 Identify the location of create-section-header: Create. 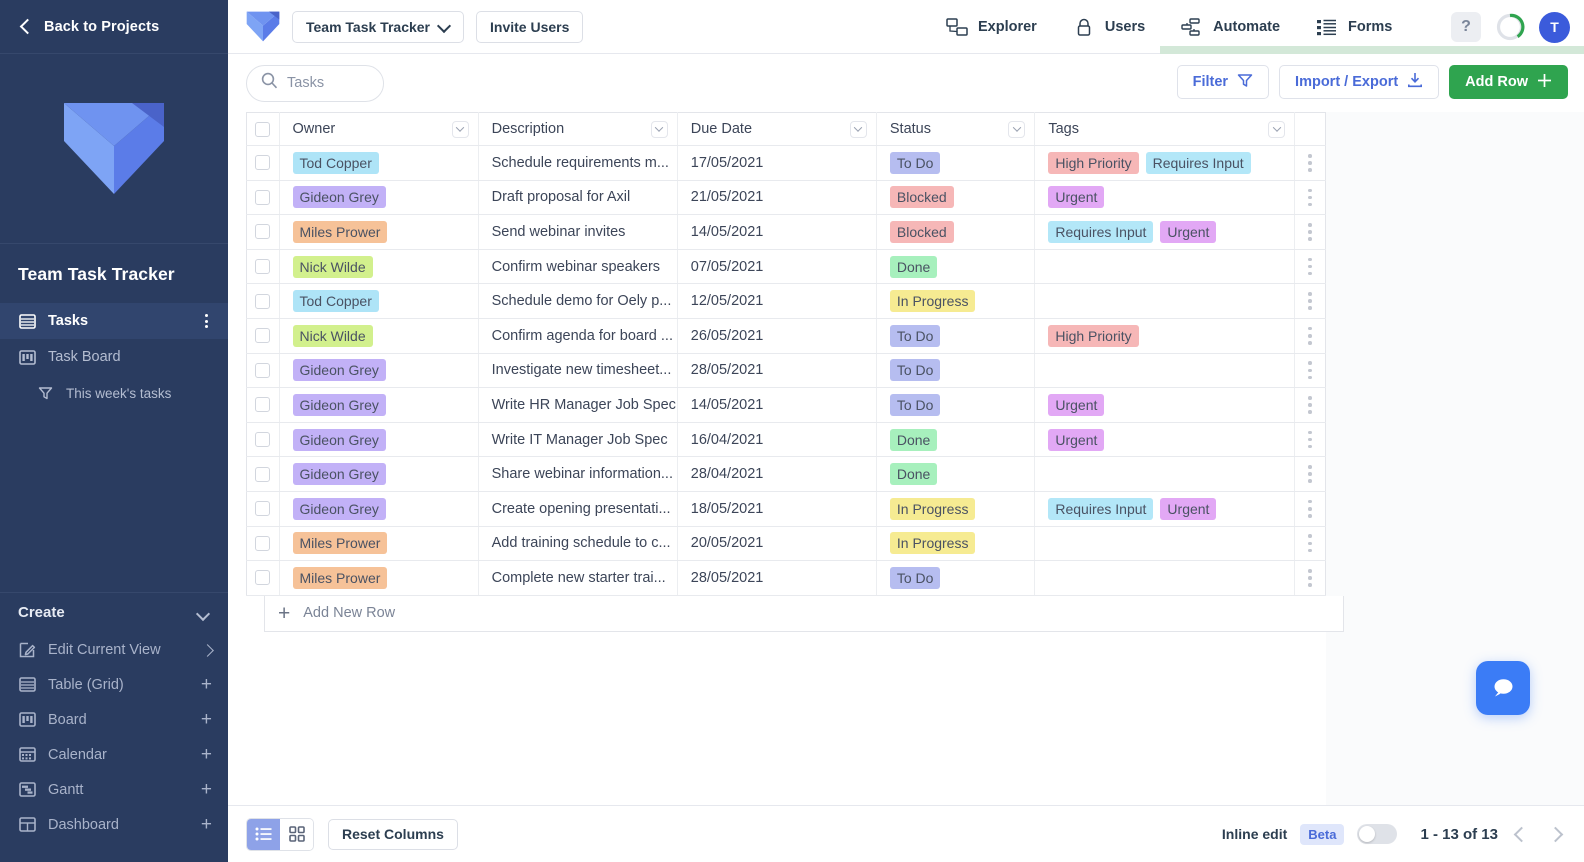
(114, 612).